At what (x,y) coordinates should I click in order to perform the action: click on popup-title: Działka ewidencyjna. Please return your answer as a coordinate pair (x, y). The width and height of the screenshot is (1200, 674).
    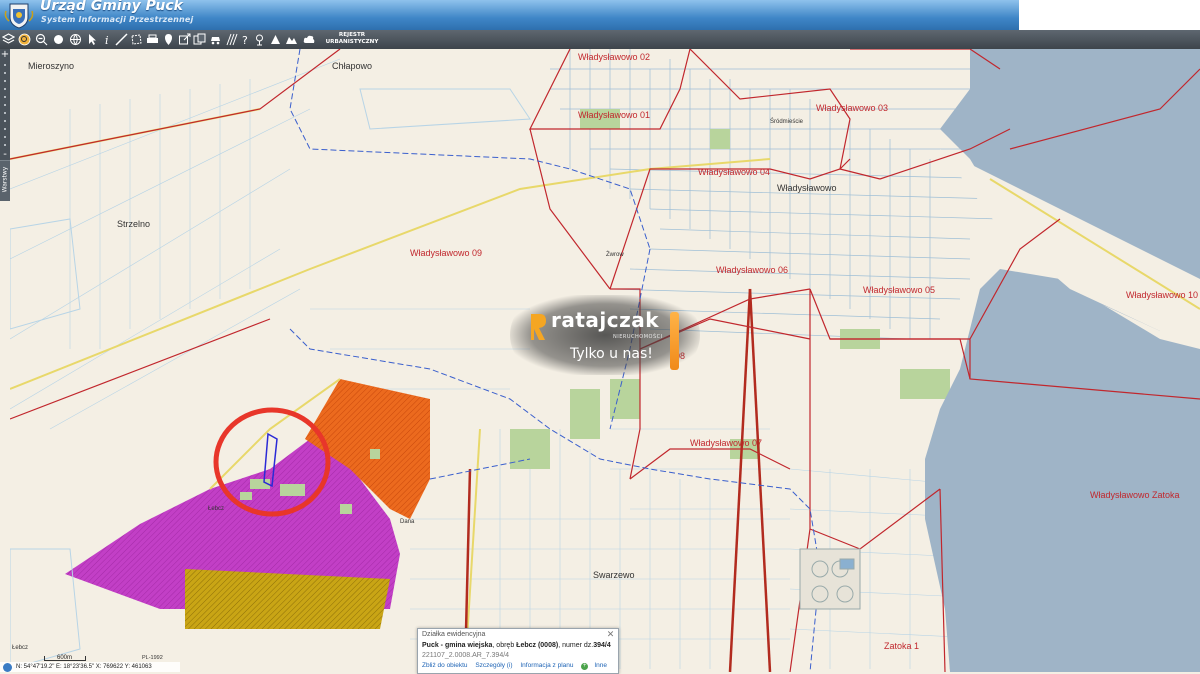
    Looking at the image, I should click on (454, 634).